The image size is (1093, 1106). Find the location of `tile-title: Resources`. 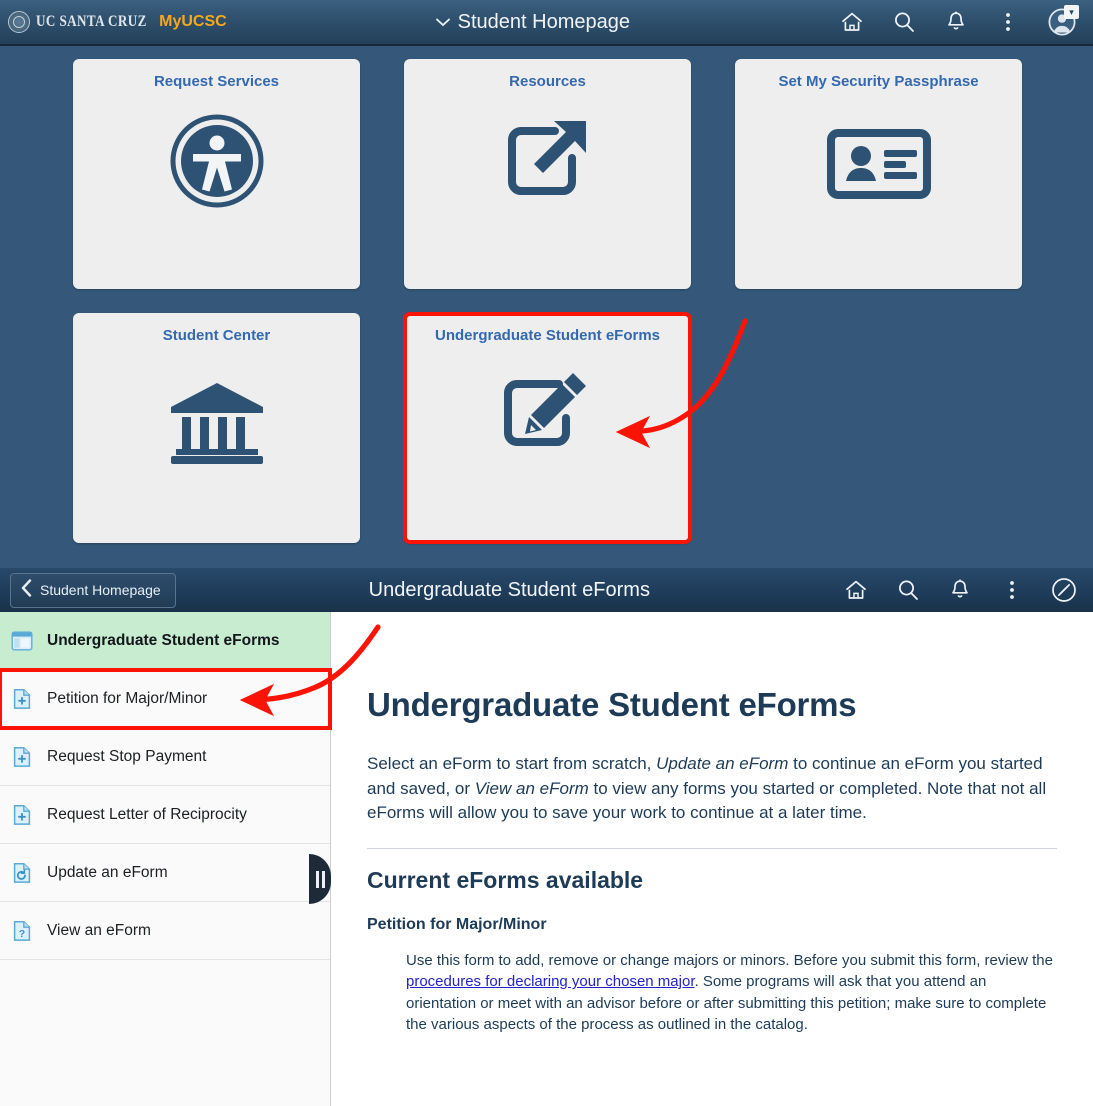

tile-title: Resources is located at coordinates (547, 81).